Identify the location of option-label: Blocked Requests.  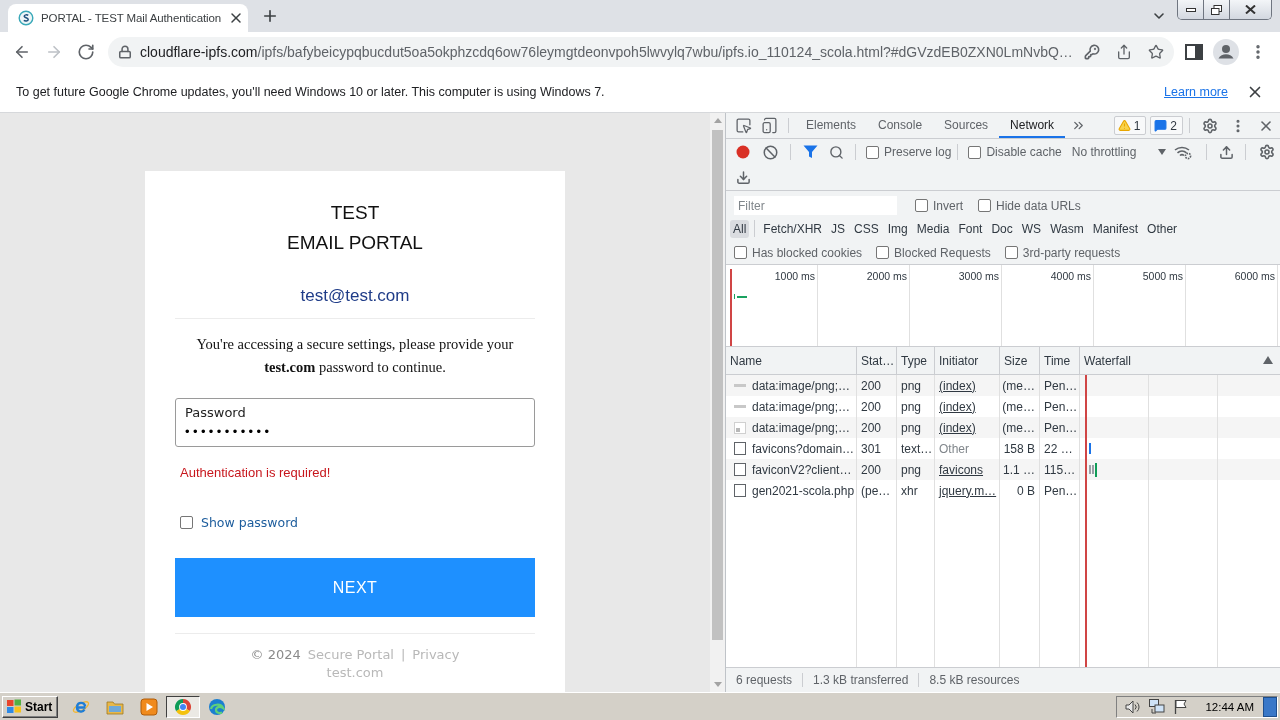
(942, 252).